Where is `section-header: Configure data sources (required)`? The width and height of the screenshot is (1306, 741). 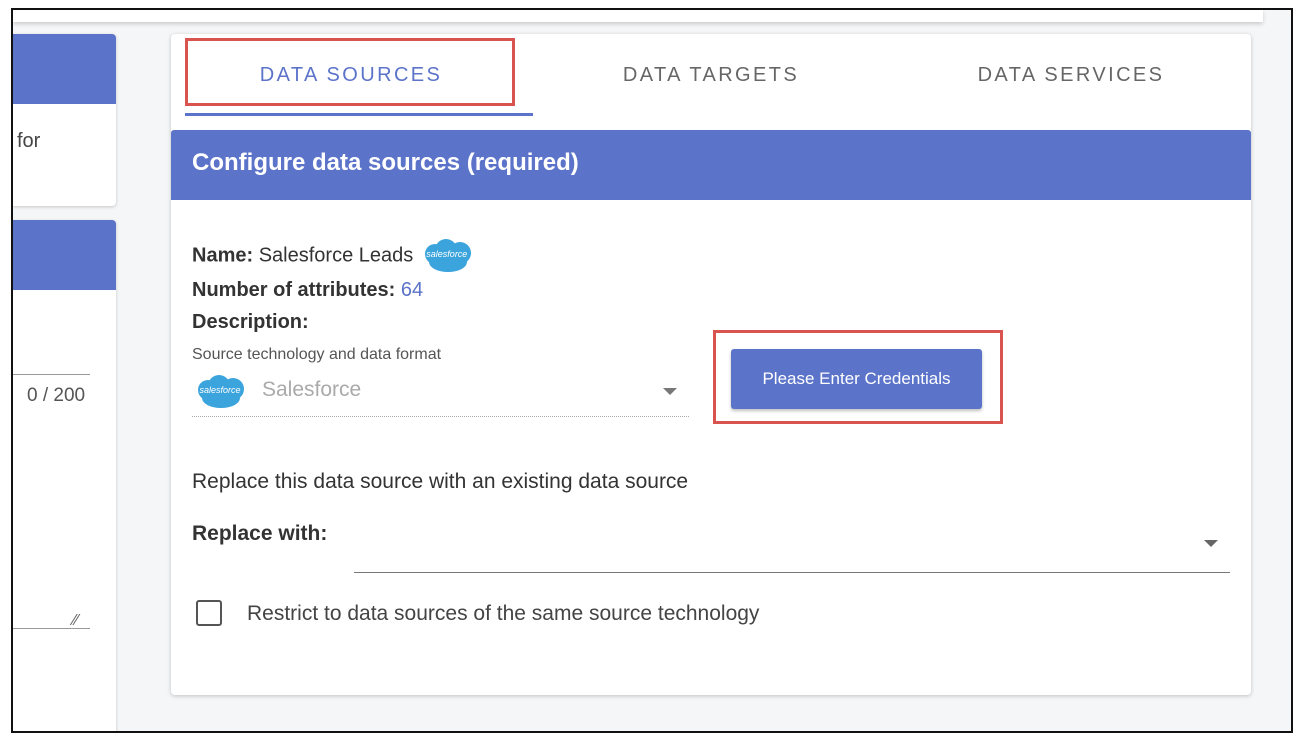 section-header: Configure data sources (required) is located at coordinates (711, 165).